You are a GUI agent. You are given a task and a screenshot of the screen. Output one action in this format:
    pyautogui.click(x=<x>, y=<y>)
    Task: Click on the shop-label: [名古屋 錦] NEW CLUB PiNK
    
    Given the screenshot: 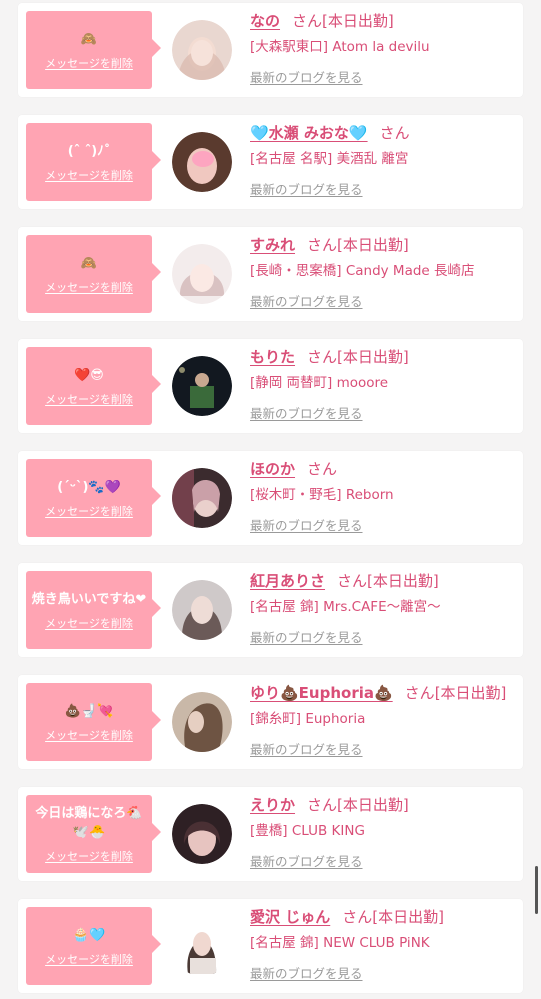 What is the action you would take?
    pyautogui.click(x=340, y=943)
    